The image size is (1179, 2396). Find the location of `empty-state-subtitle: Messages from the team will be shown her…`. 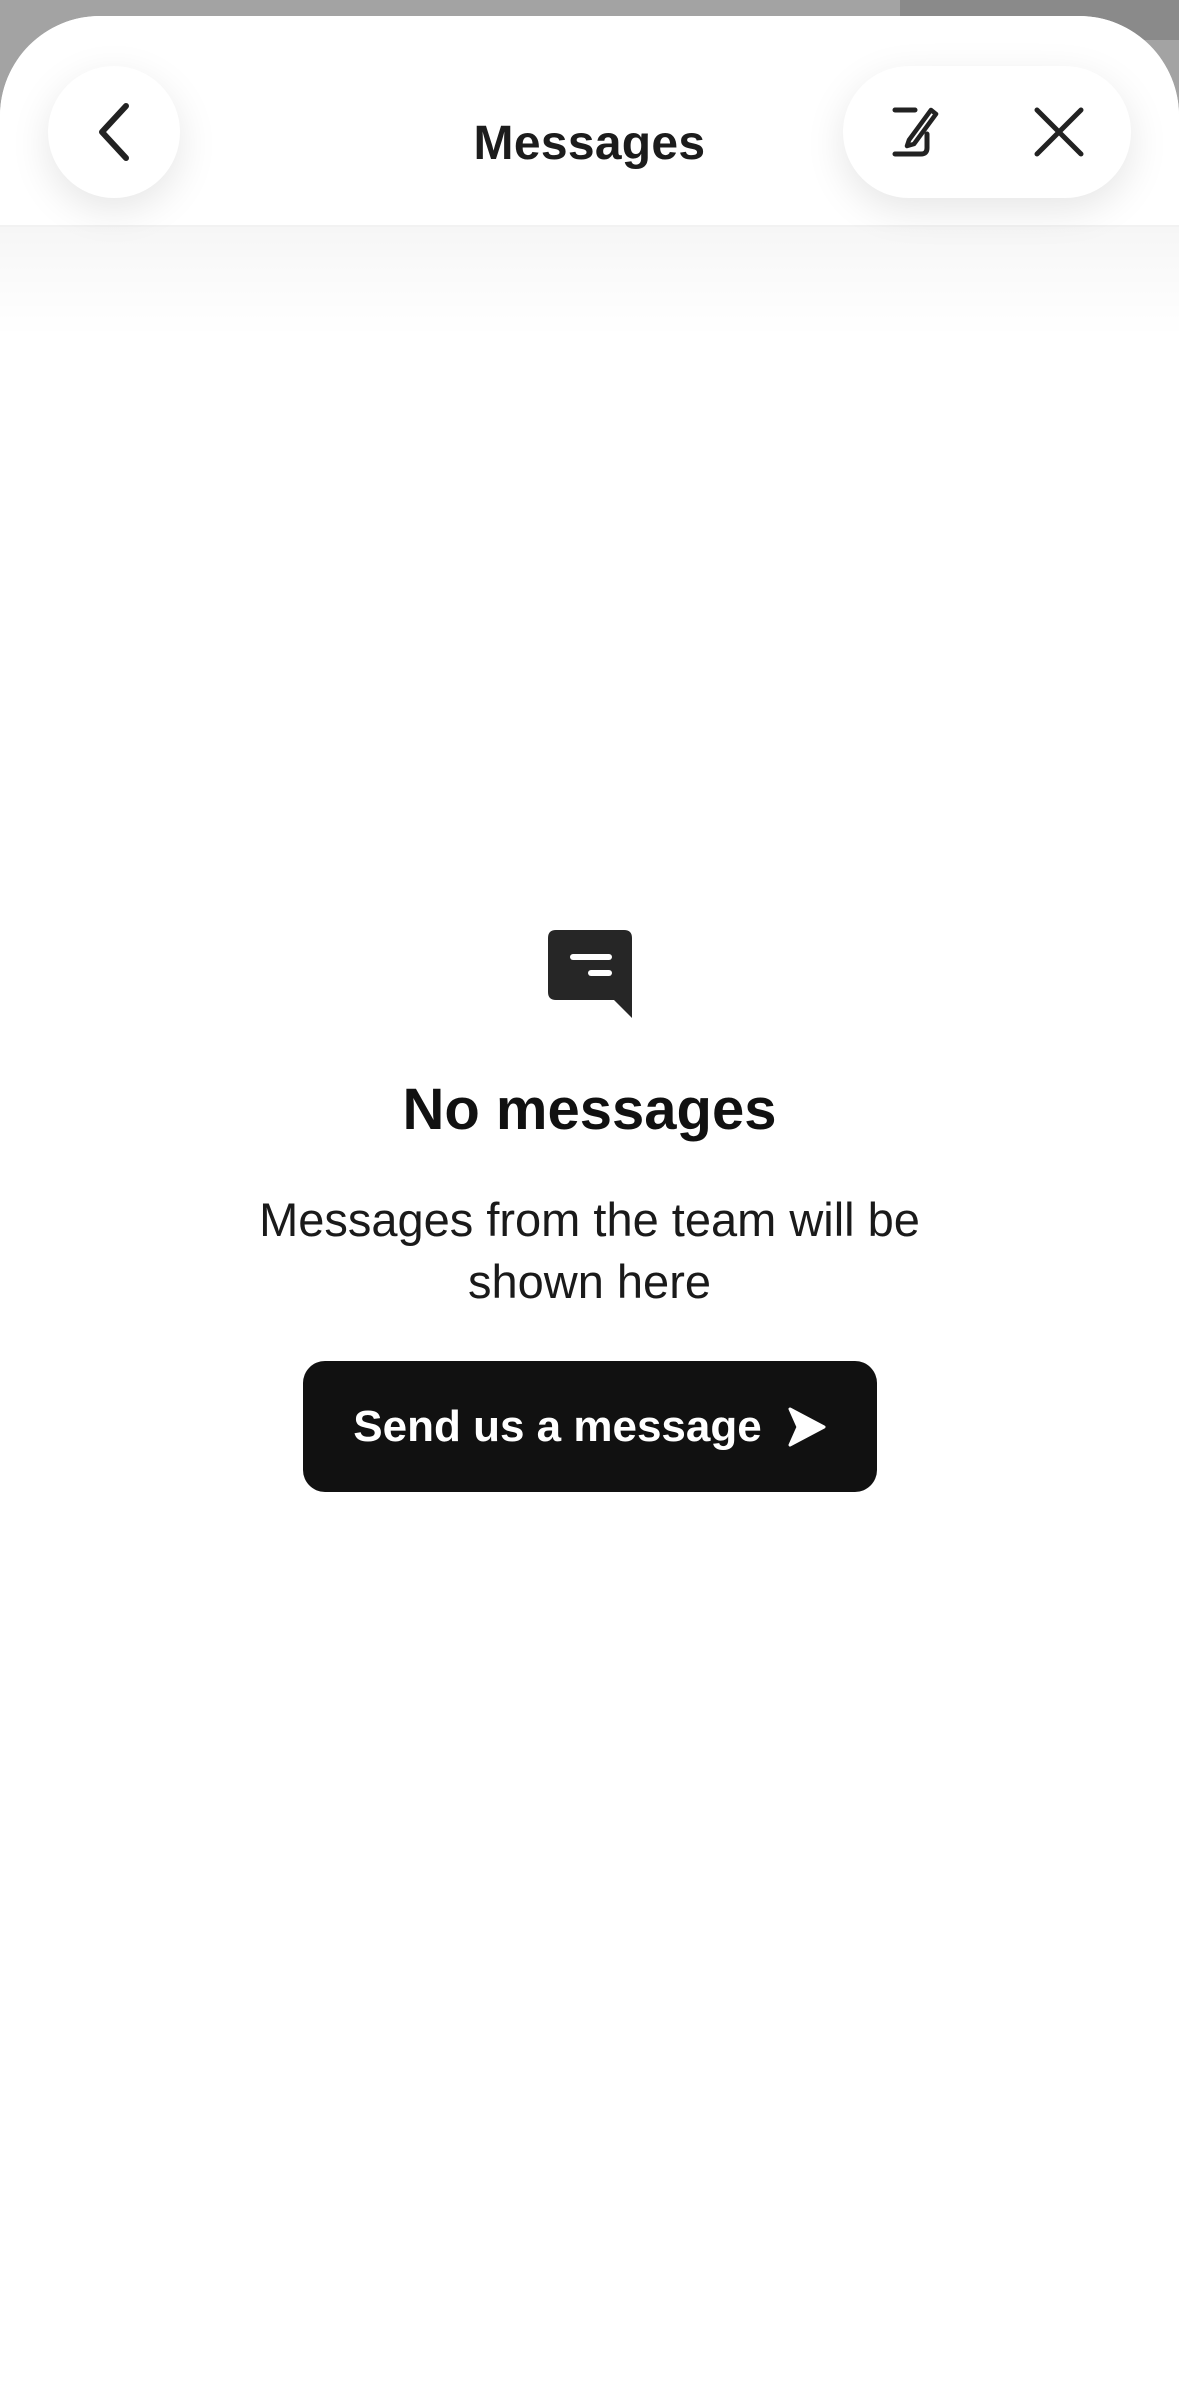

empty-state-subtitle: Messages from the team will be shown her… is located at coordinates (589, 1250).